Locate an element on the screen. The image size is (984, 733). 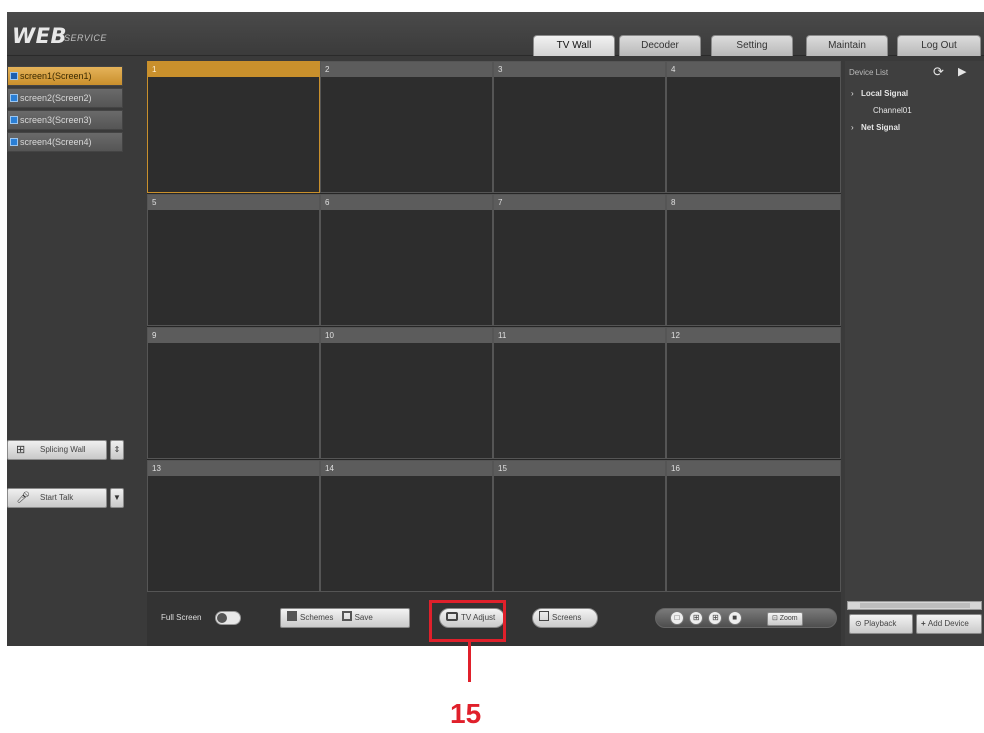
zoom-button: ⊡ Zoom is located at coordinates (784, 619).